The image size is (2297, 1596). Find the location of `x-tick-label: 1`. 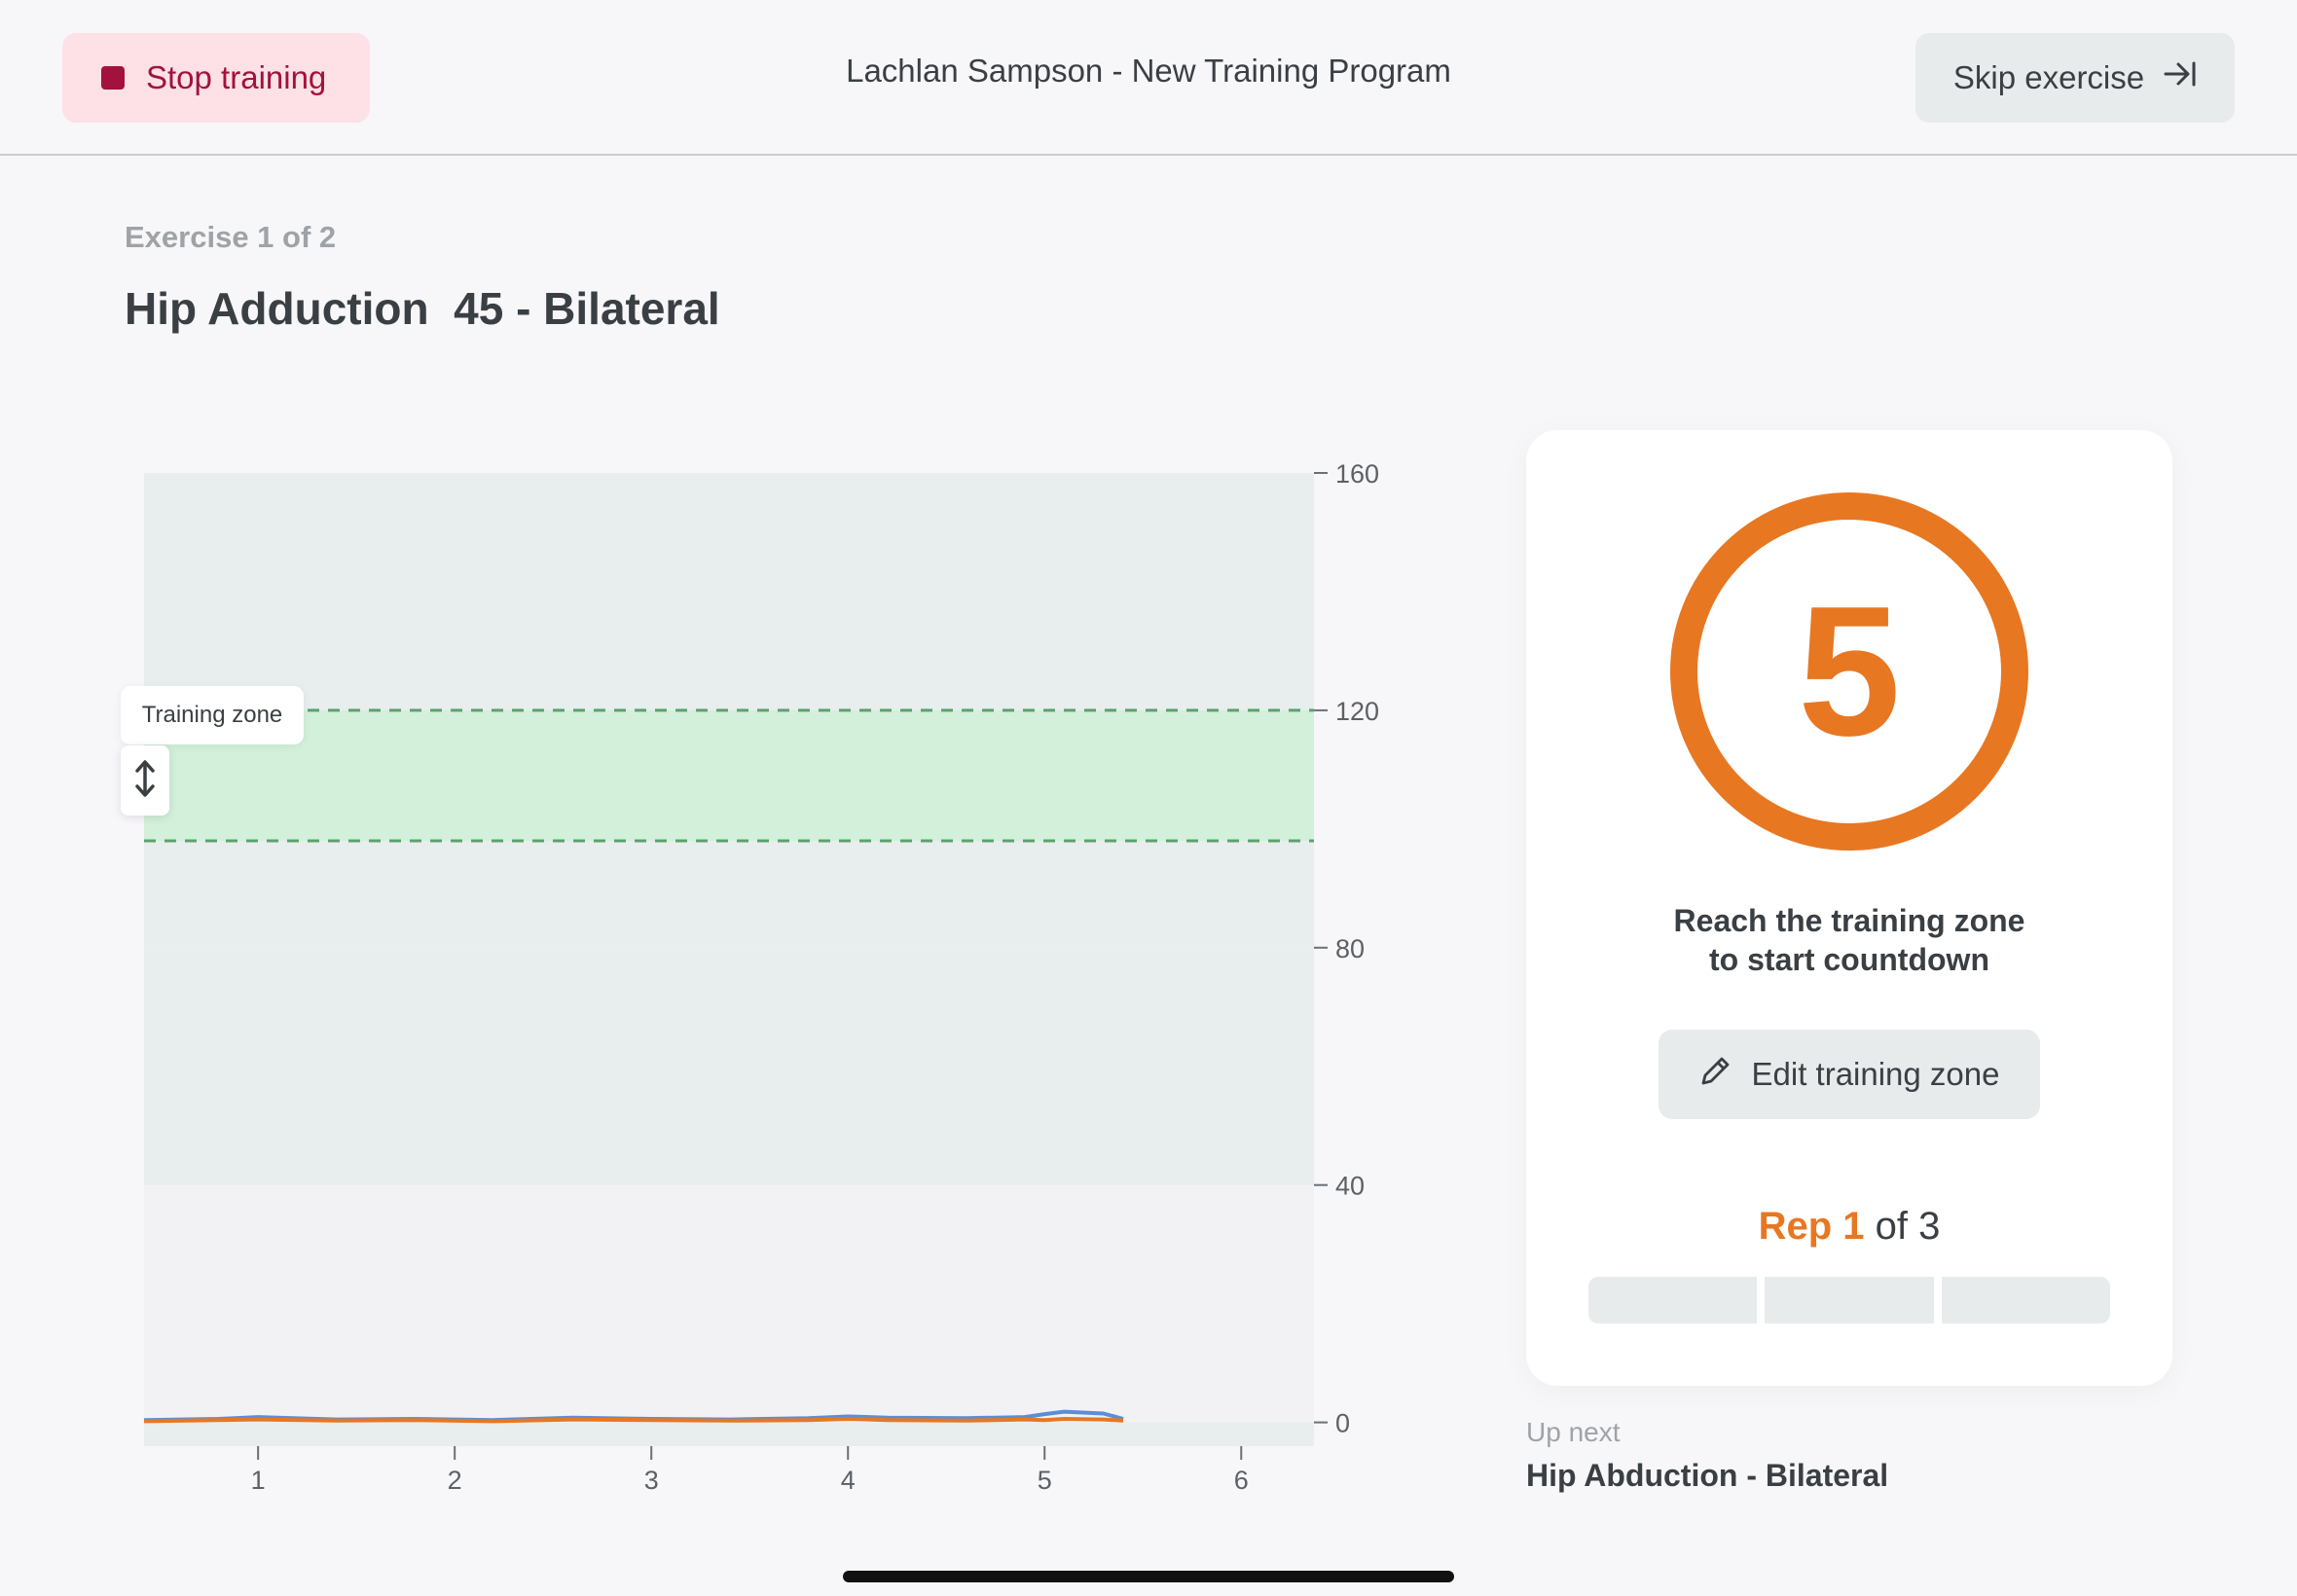

x-tick-label: 1 is located at coordinates (258, 1481).